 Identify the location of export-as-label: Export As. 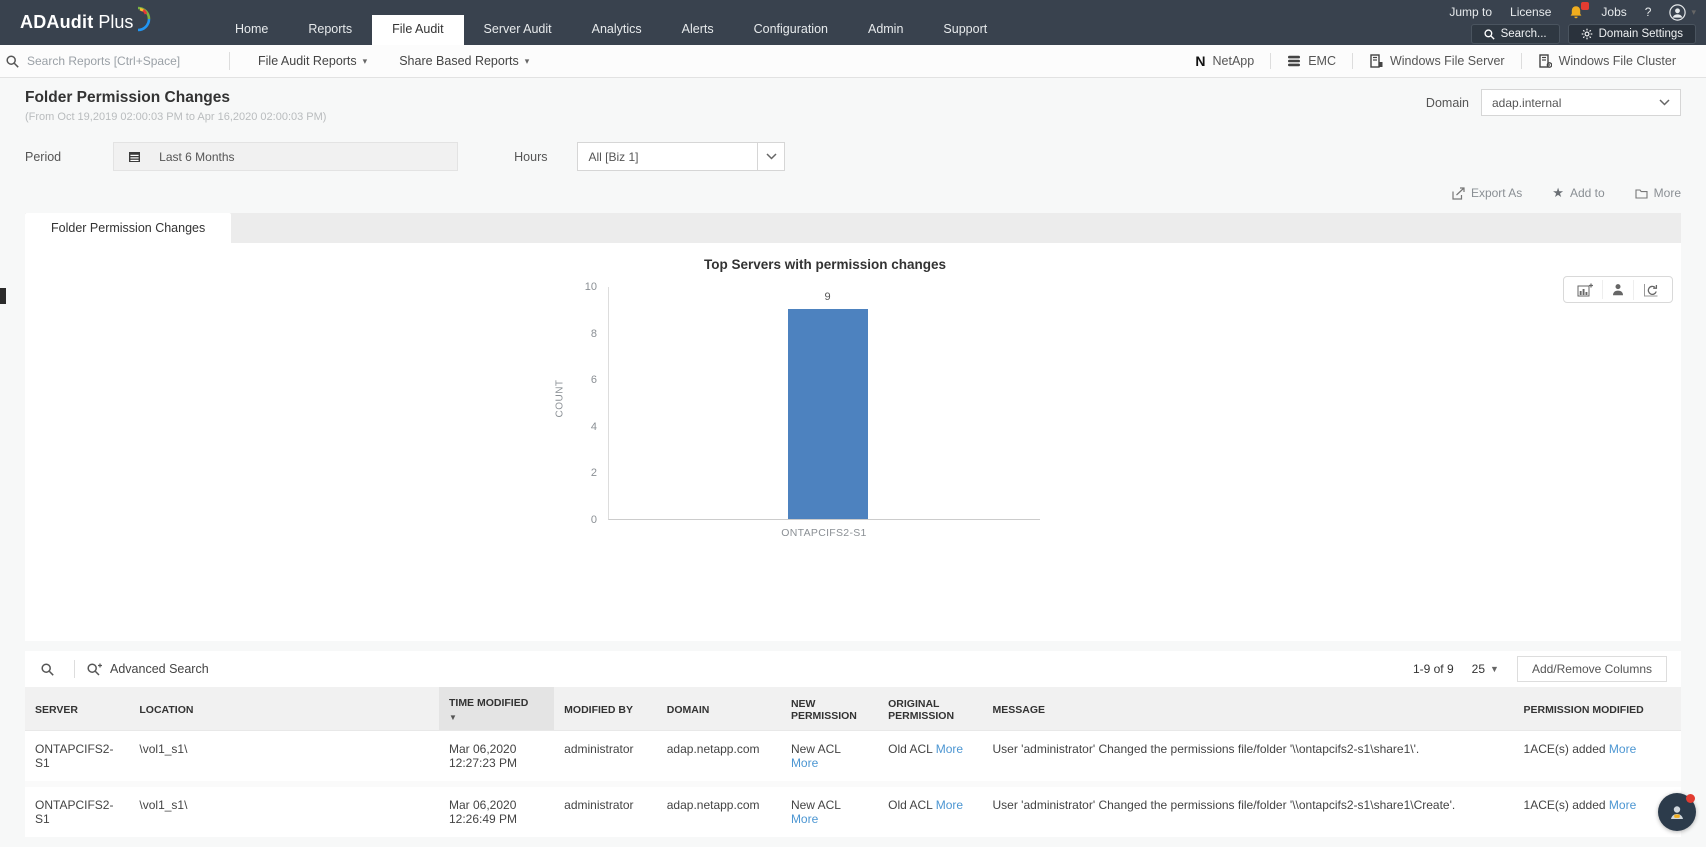
(1496, 193).